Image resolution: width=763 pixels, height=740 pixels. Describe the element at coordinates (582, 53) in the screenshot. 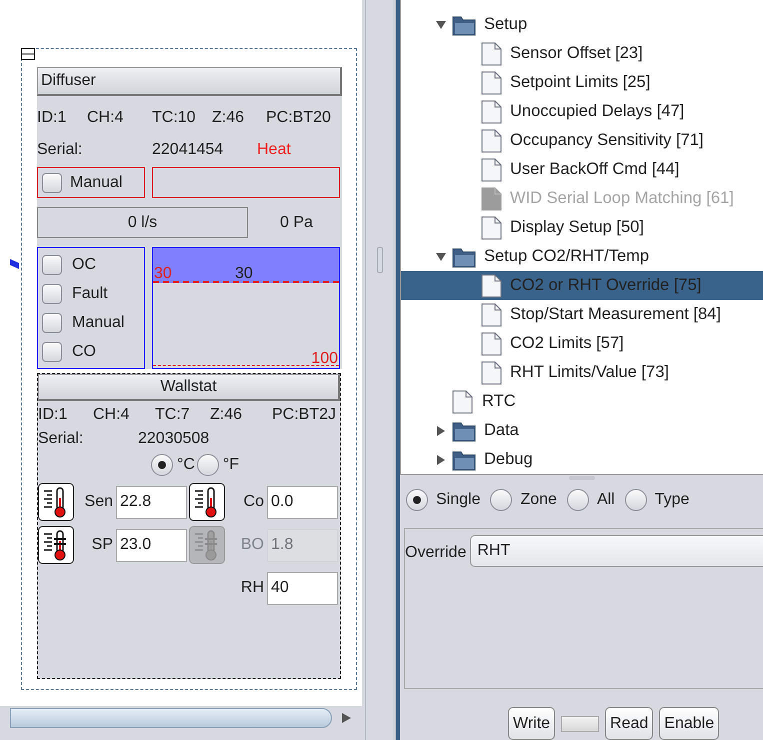

I see `tree-item: Sensor Offset [23]` at that location.